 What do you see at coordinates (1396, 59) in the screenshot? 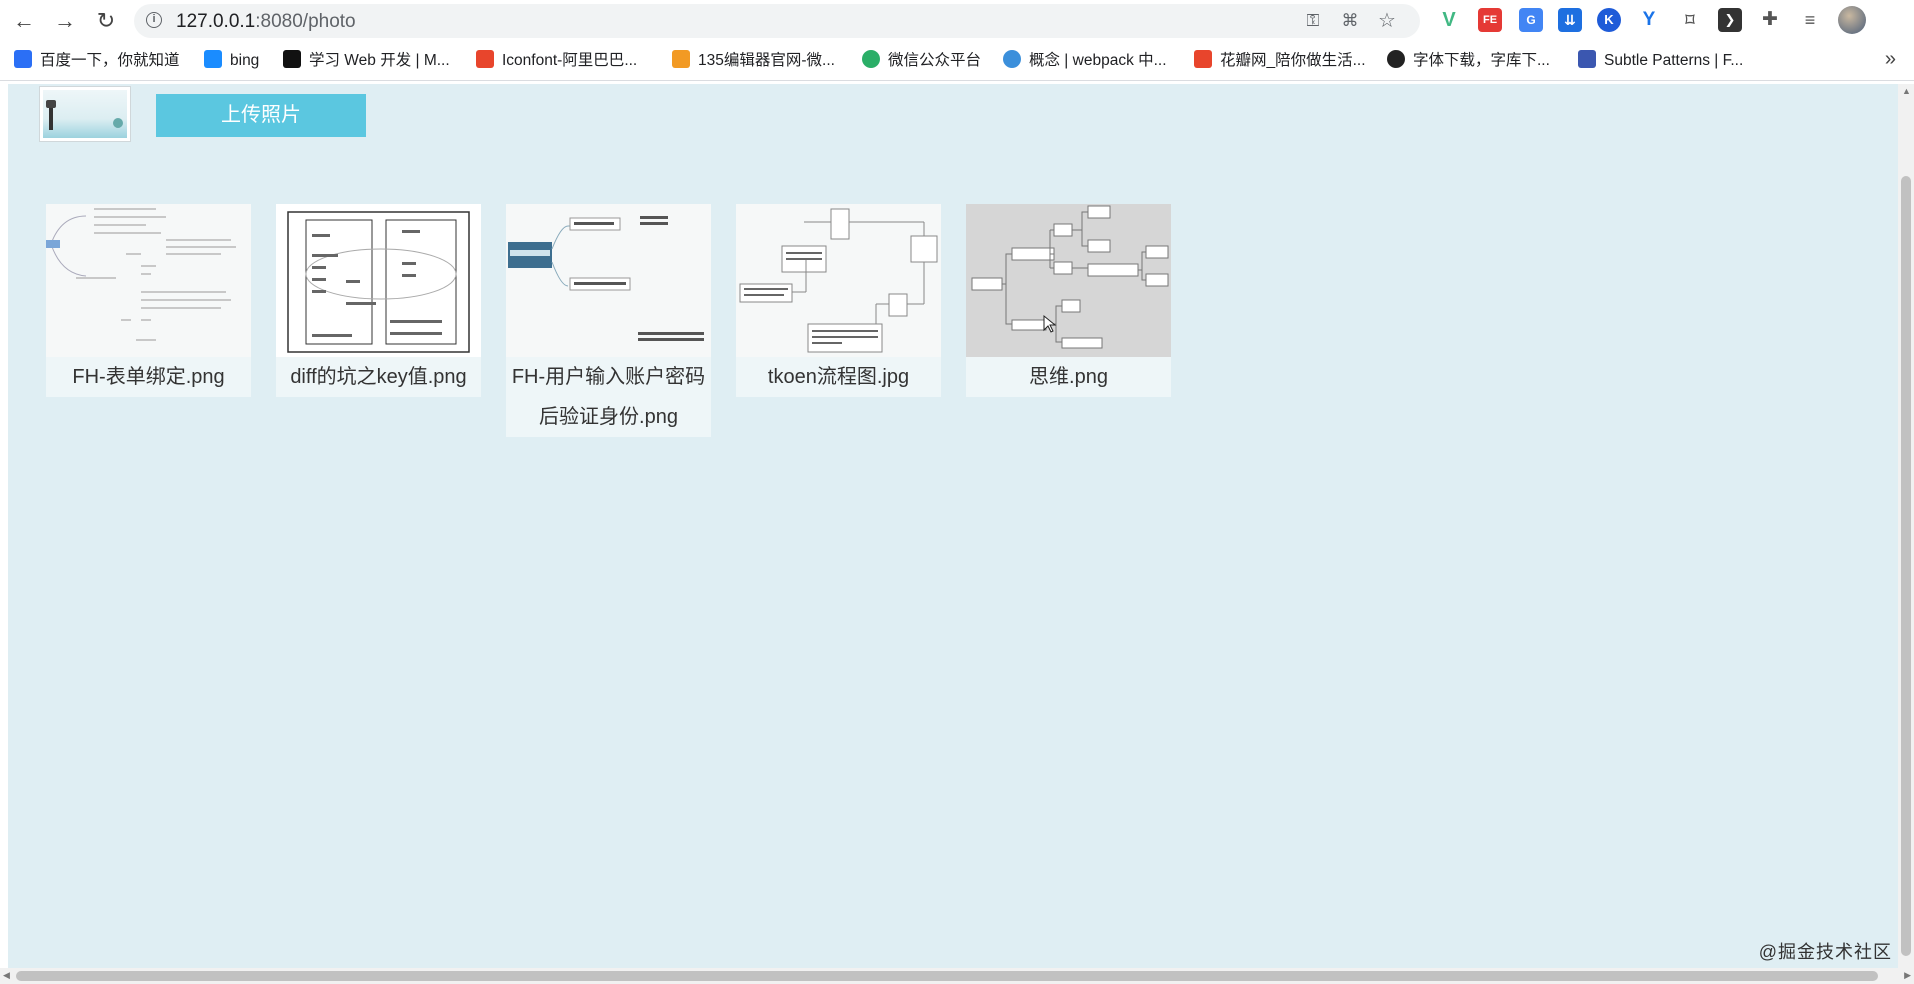
I see `font-download-icon` at bounding box center [1396, 59].